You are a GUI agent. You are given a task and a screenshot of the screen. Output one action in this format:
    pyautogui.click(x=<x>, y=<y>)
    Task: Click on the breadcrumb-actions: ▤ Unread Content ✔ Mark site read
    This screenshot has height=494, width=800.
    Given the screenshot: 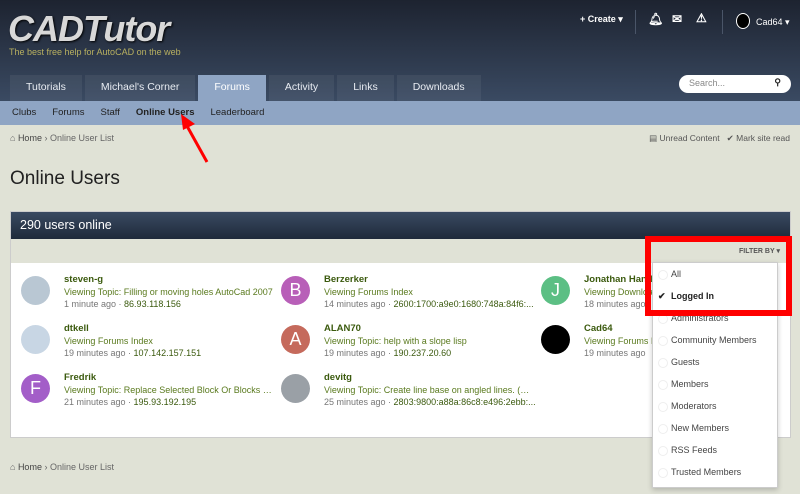 What is the action you would take?
    pyautogui.click(x=719, y=138)
    